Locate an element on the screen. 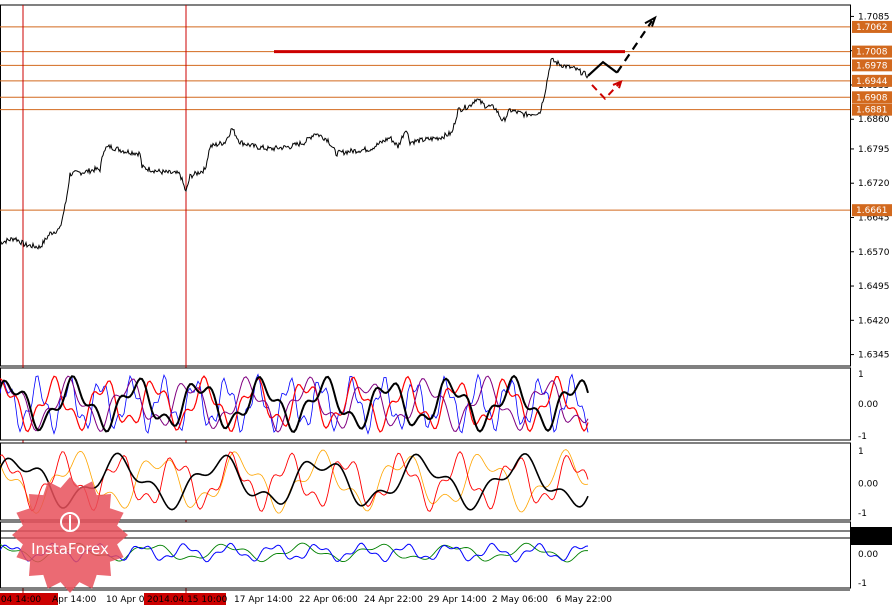  osc3-value-tags is located at coordinates (871, 536).